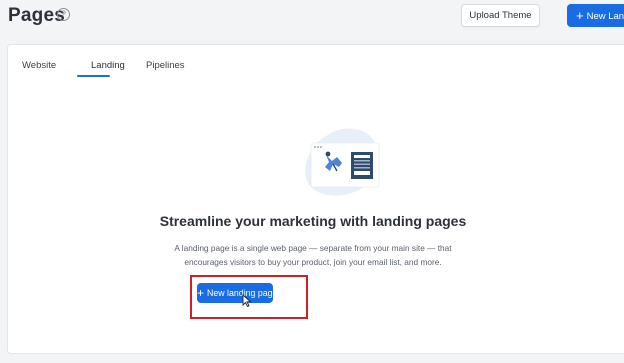 The width and height of the screenshot is (624, 363). I want to click on mouse-cursor-icon, so click(247, 300).